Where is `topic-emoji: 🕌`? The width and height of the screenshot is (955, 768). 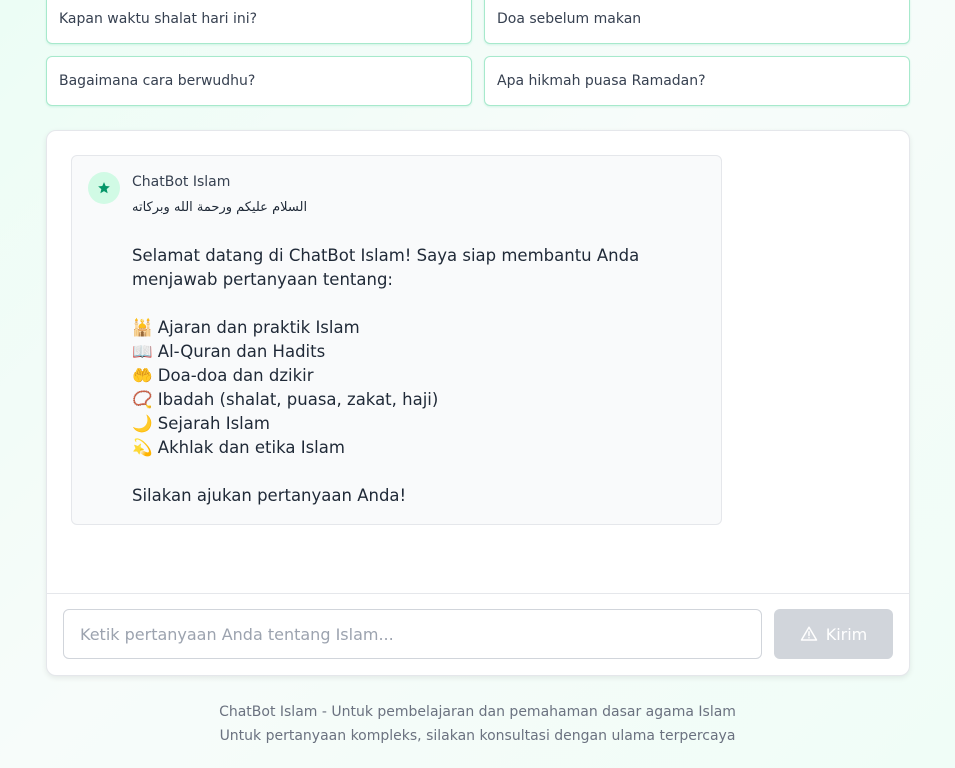
topic-emoji: 🕌 is located at coordinates (142, 327).